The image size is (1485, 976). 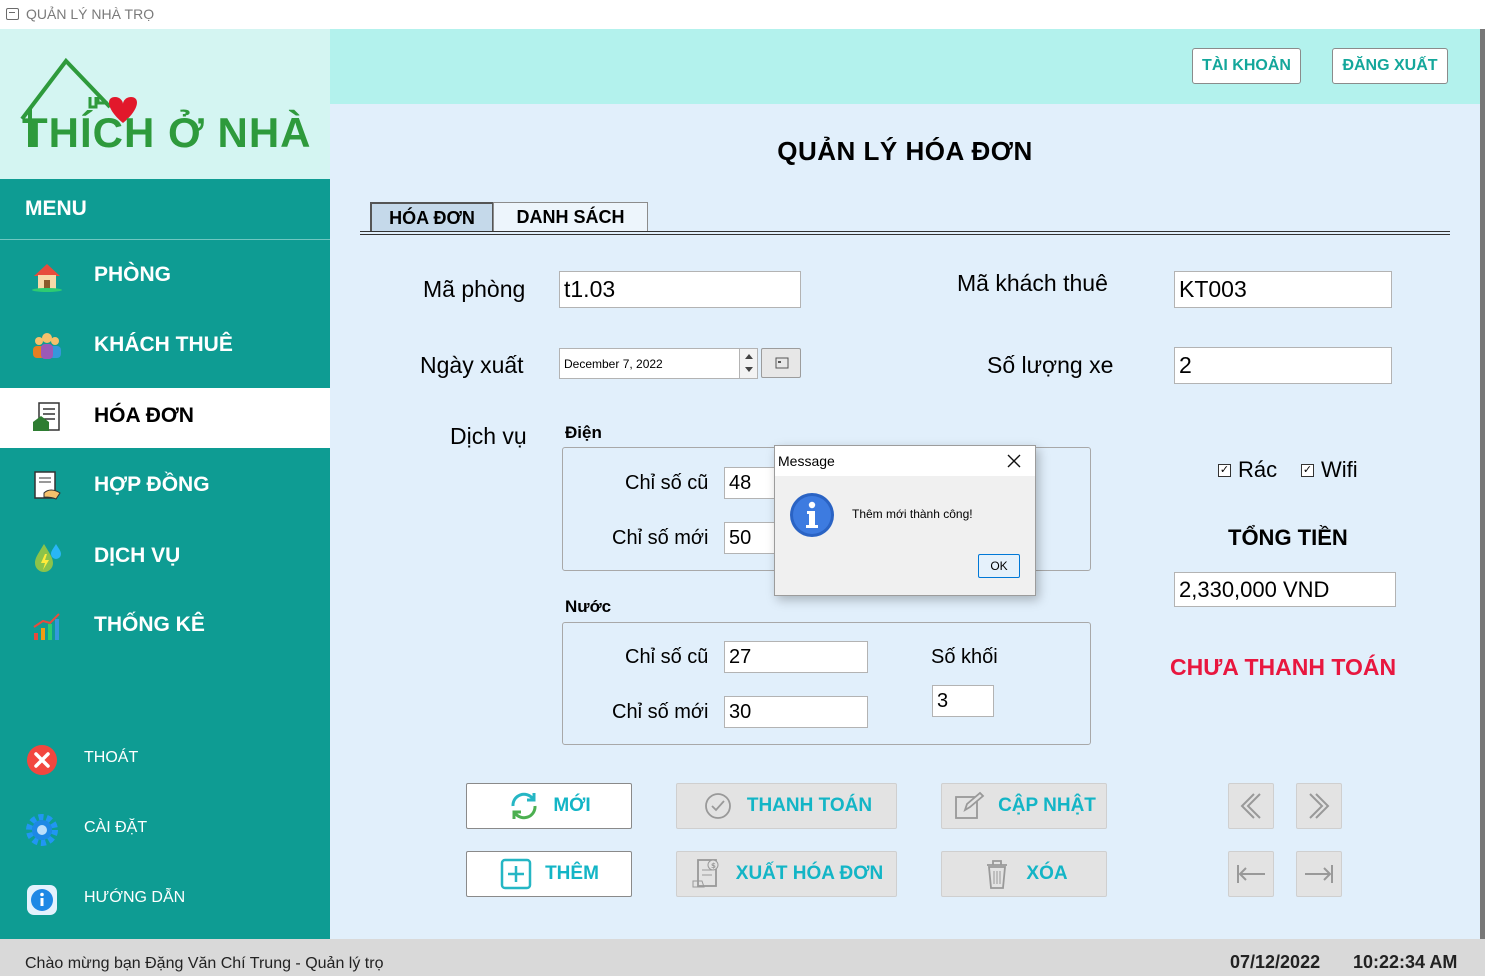 What do you see at coordinates (572, 873) in the screenshot?
I see `add-label: THÊM` at bounding box center [572, 873].